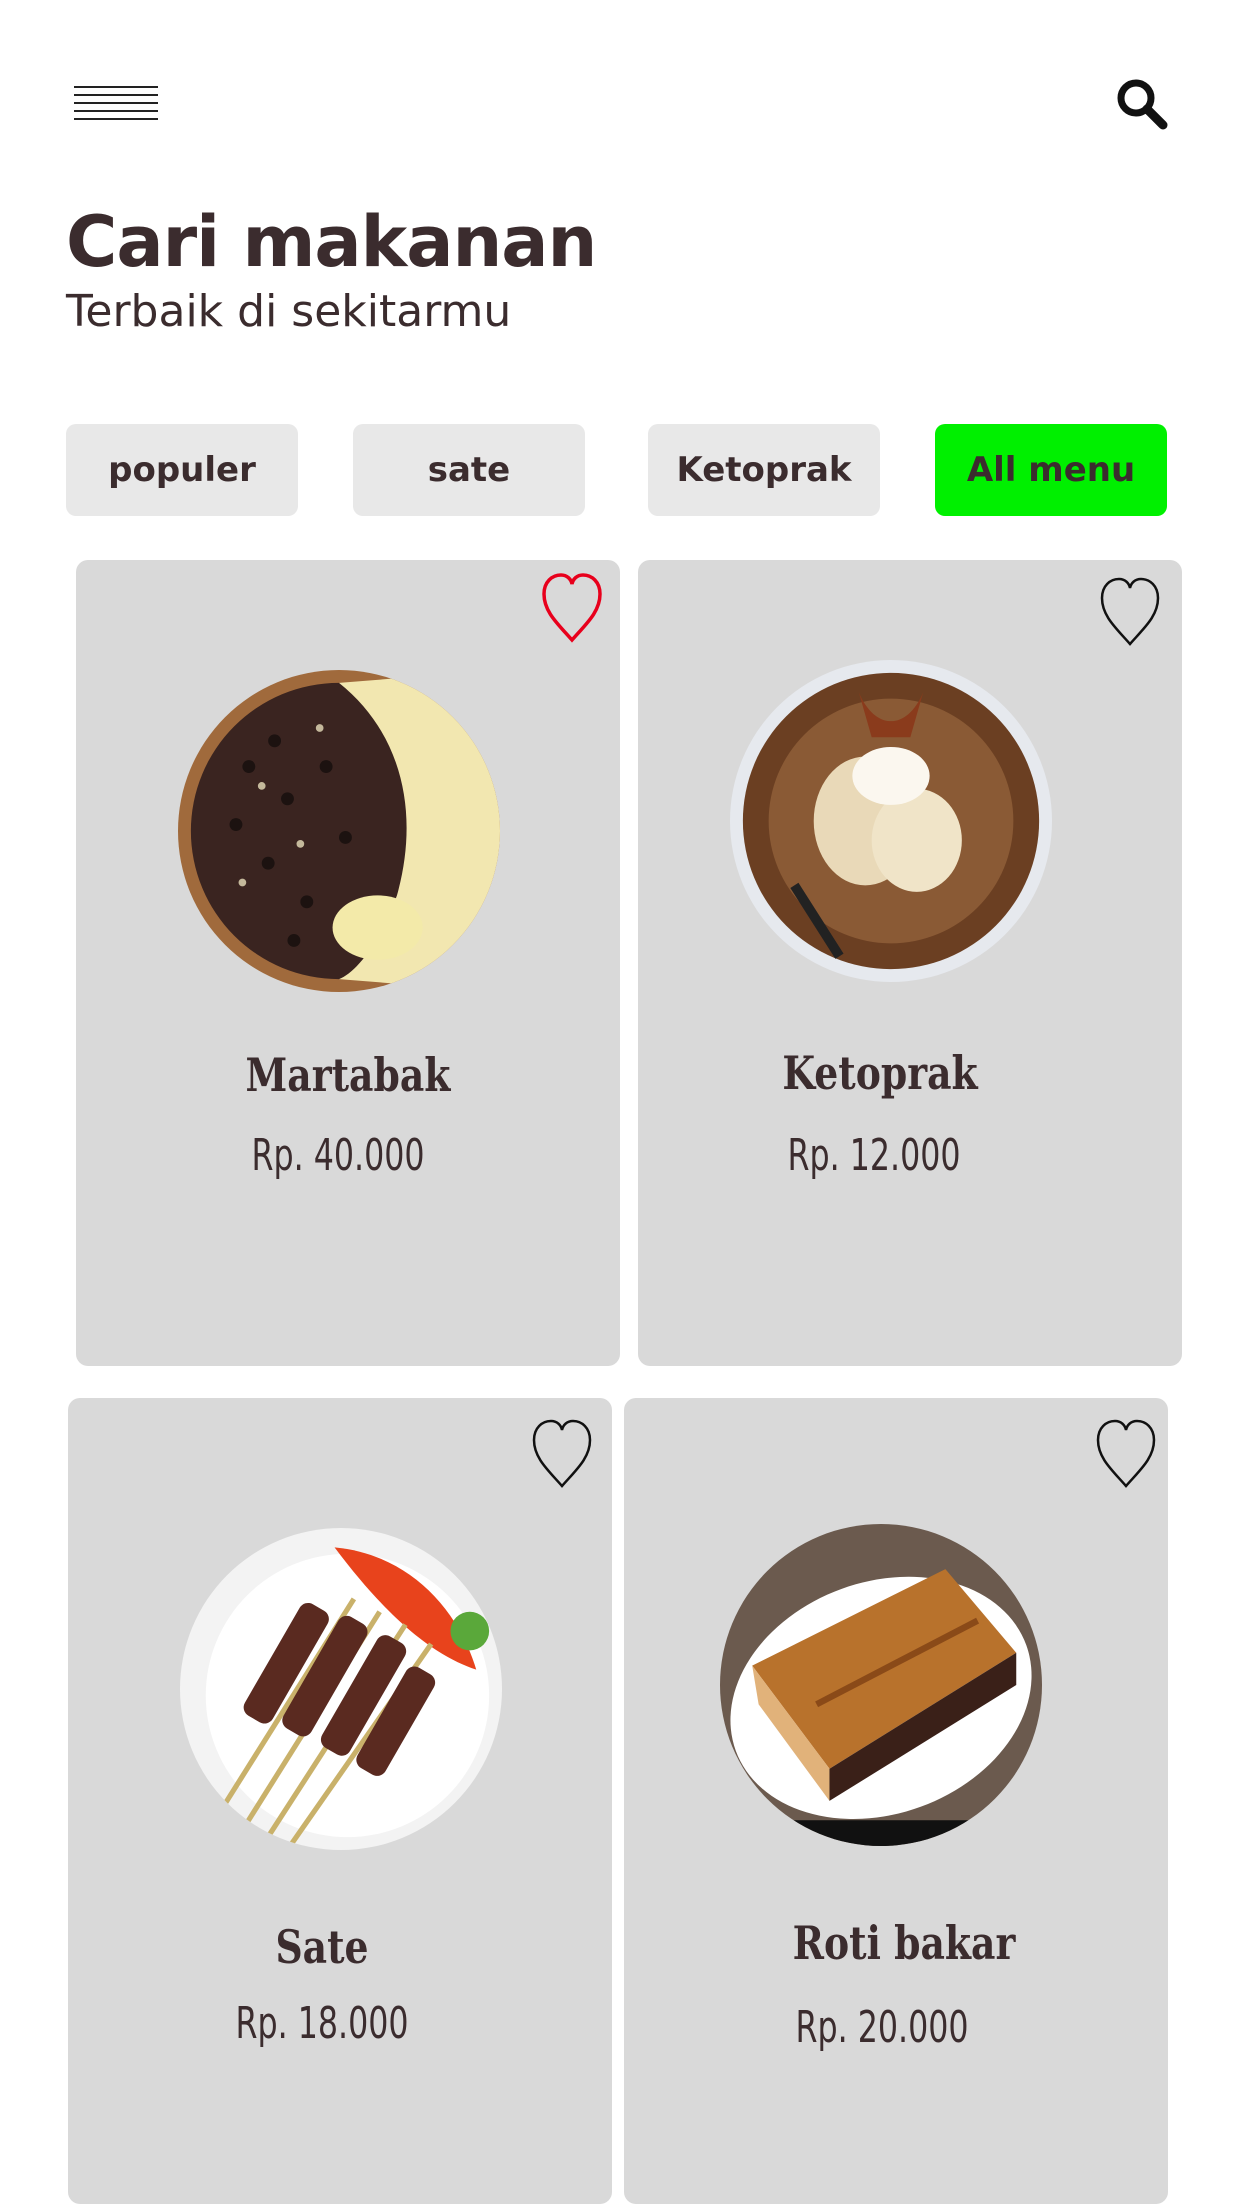 This screenshot has height=2208, width=1242. I want to click on hamburger-menu-icon, so click(116, 103).